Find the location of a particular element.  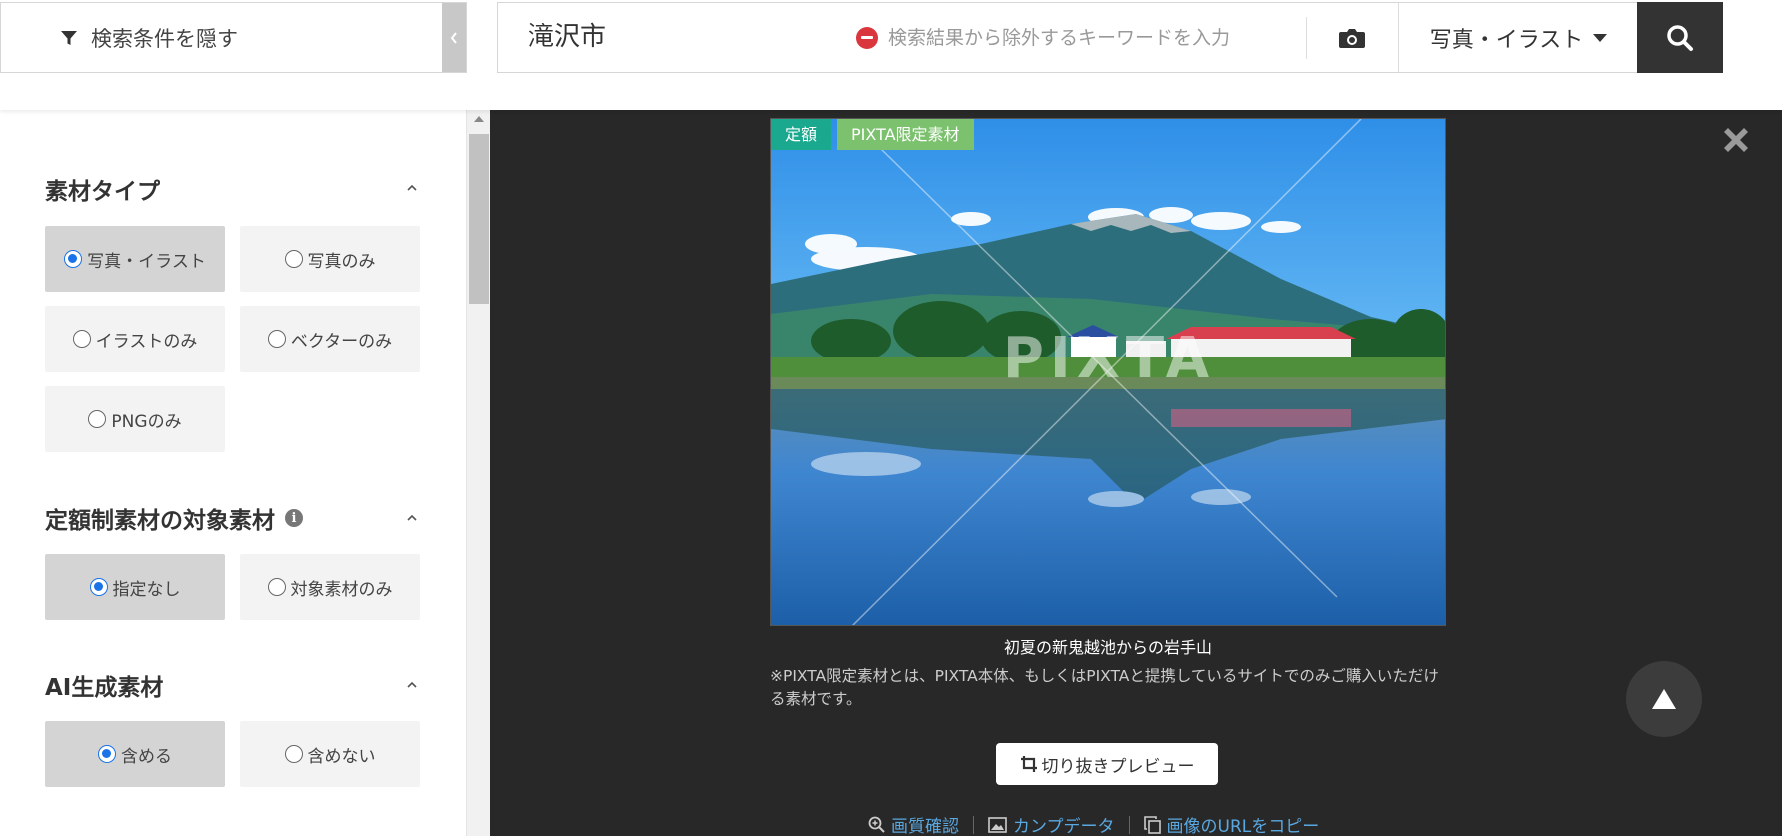

exclusive-badge: PIXTA限定素材 is located at coordinates (905, 134).